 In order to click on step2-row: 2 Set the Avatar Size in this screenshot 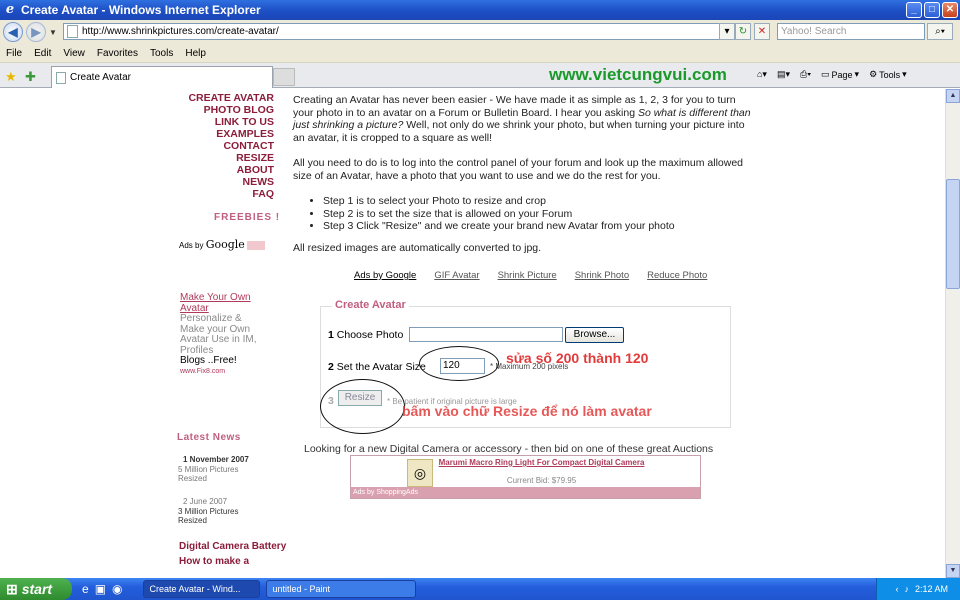, I will do `click(377, 367)`.